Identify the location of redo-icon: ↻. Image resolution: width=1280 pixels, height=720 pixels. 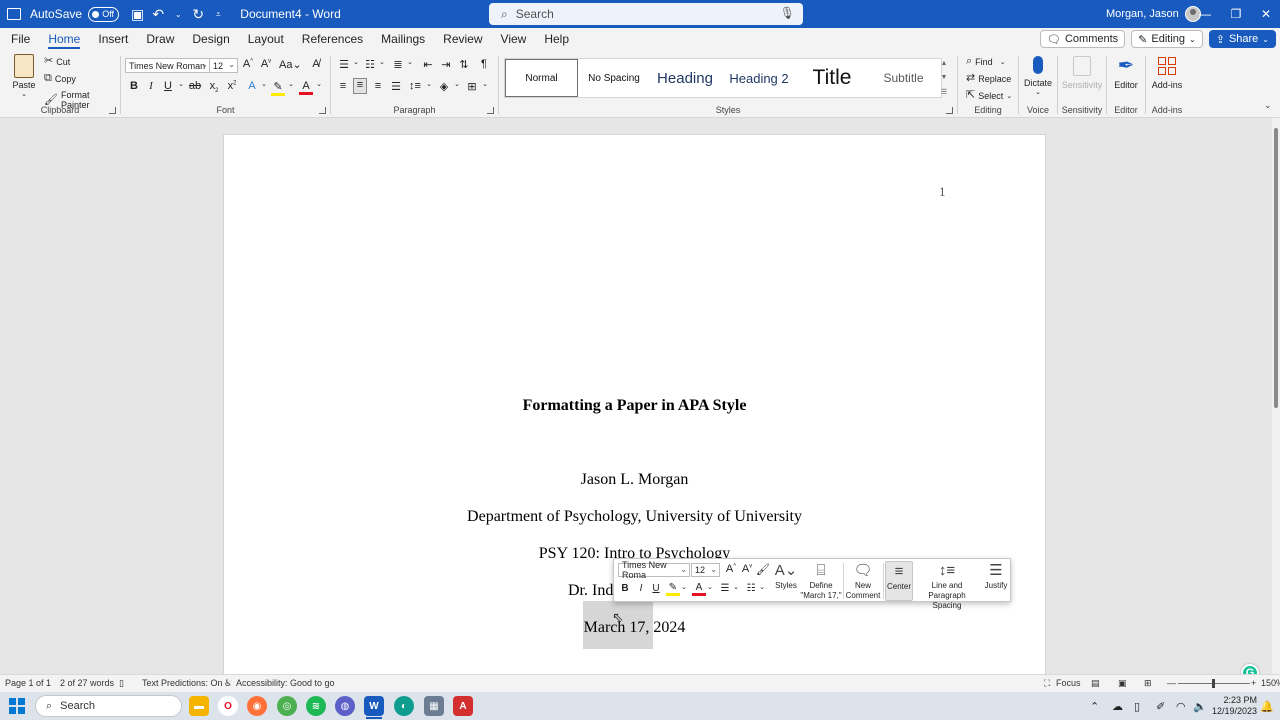
(198, 14).